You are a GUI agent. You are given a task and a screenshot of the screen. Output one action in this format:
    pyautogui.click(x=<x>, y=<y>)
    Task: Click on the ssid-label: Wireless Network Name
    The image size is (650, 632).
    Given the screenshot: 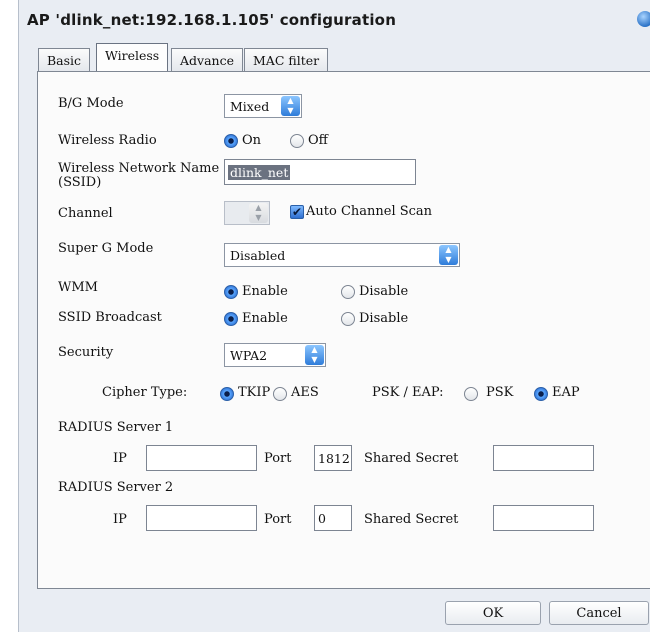 What is the action you would take?
    pyautogui.click(x=139, y=168)
    